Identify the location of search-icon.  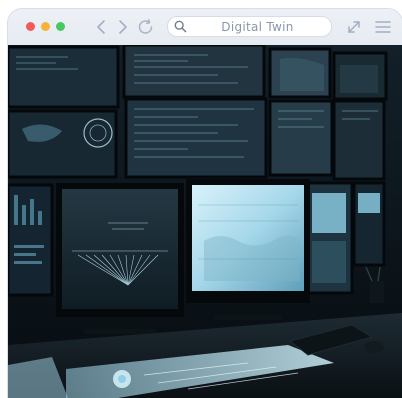
(180, 26).